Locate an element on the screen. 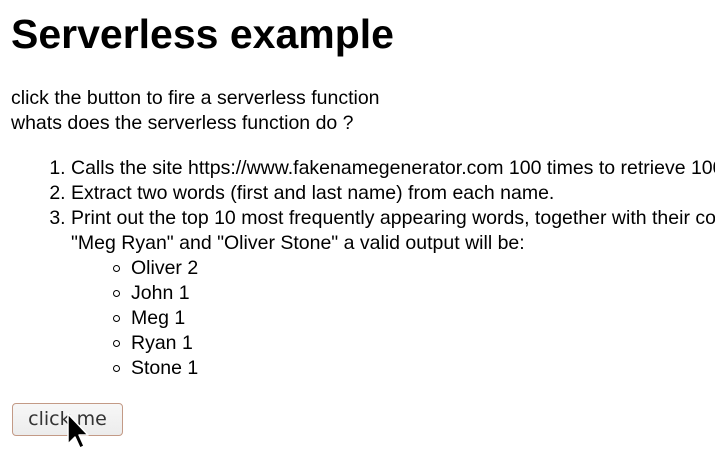  example-output-text: Oliver 2 is located at coordinates (165, 268).